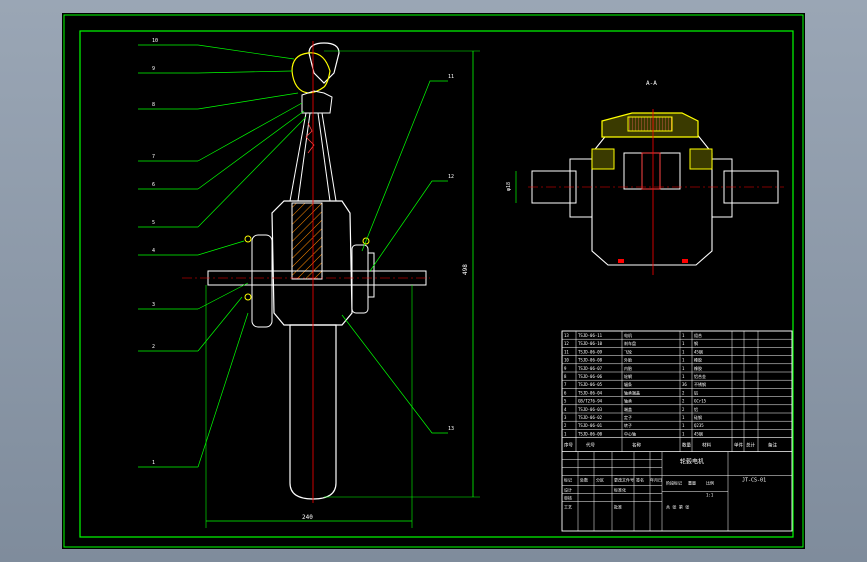 This screenshot has height=562, width=867. I want to click on bom-cell: TSJD-06-08, so click(590, 360).